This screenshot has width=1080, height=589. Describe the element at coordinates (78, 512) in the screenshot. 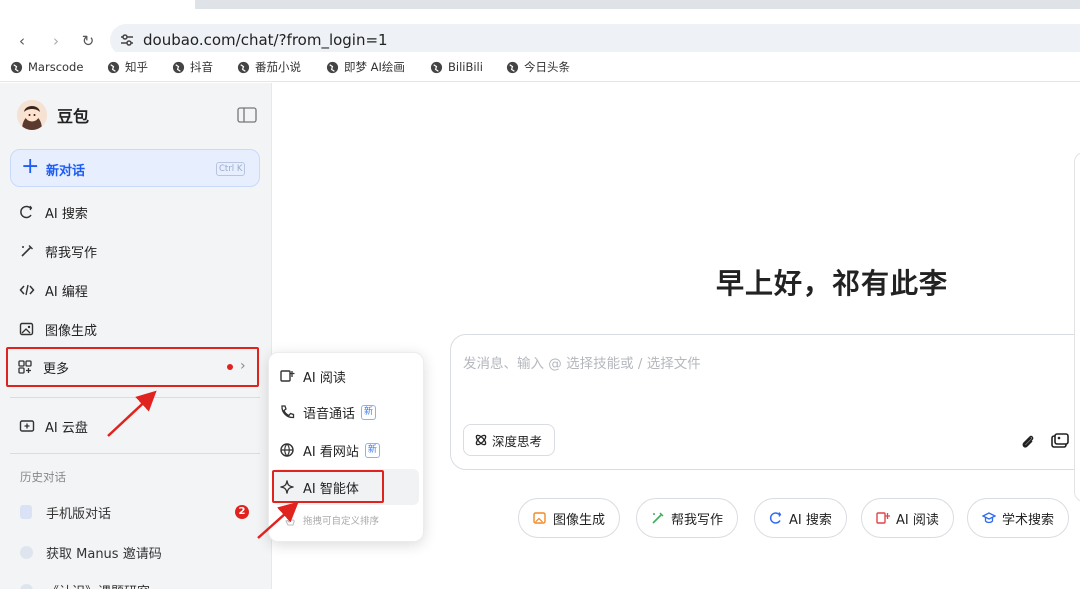

I see `history-item-label: 手机版对话` at that location.